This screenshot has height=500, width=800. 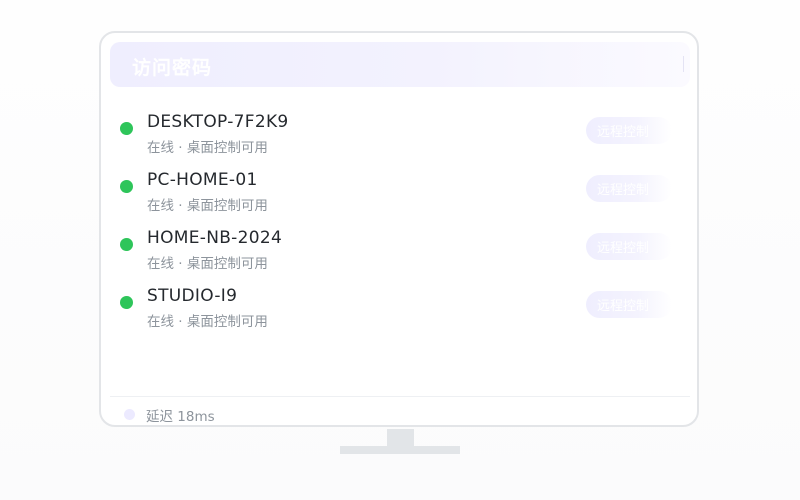 What do you see at coordinates (218, 122) in the screenshot?
I see `device-name: DESKTOP-7F2K9` at bounding box center [218, 122].